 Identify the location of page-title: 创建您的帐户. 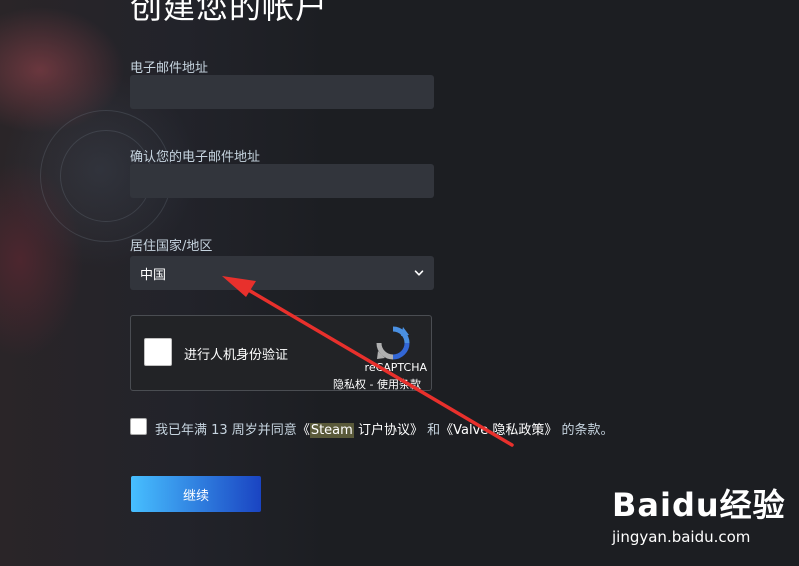
(229, 13).